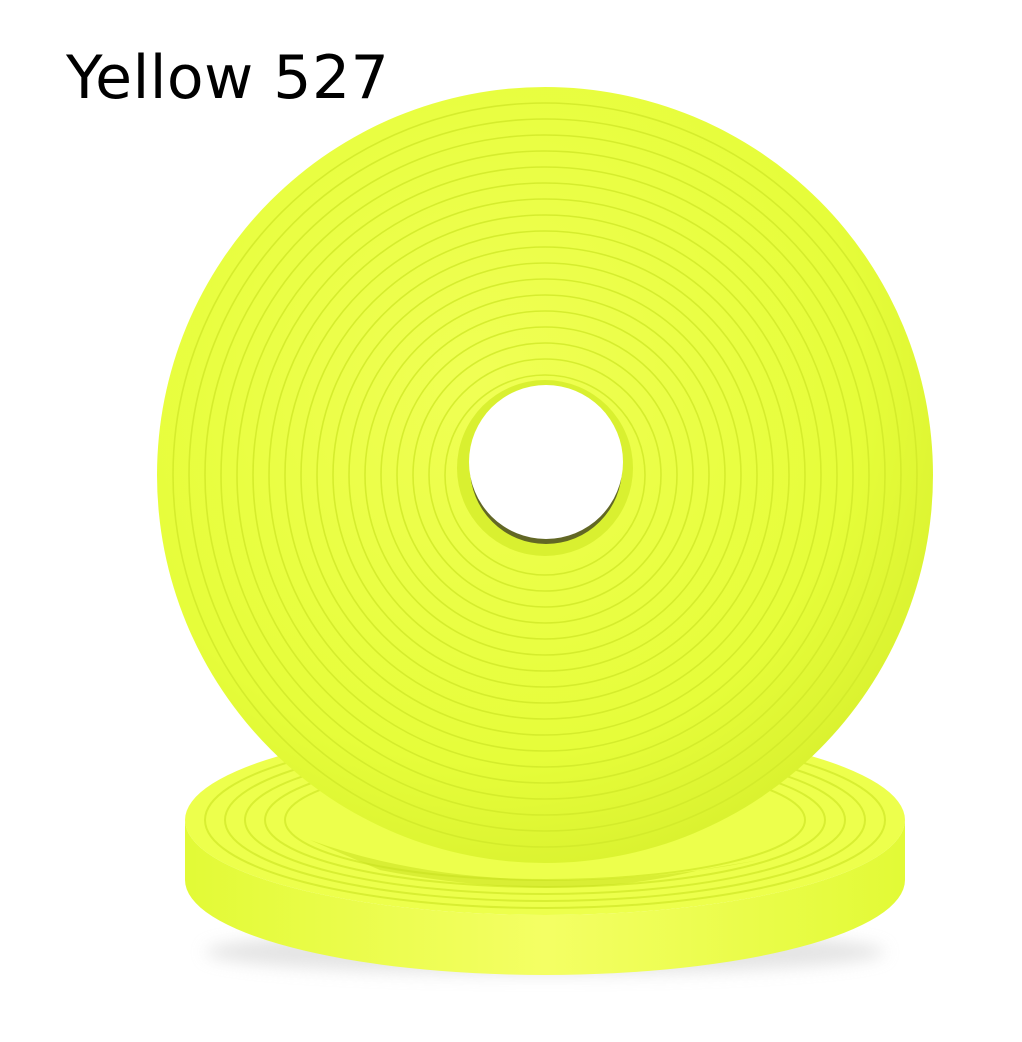 The width and height of the screenshot is (1022, 1042). Describe the element at coordinates (546, 462) in the screenshot. I see `core-hole` at that location.